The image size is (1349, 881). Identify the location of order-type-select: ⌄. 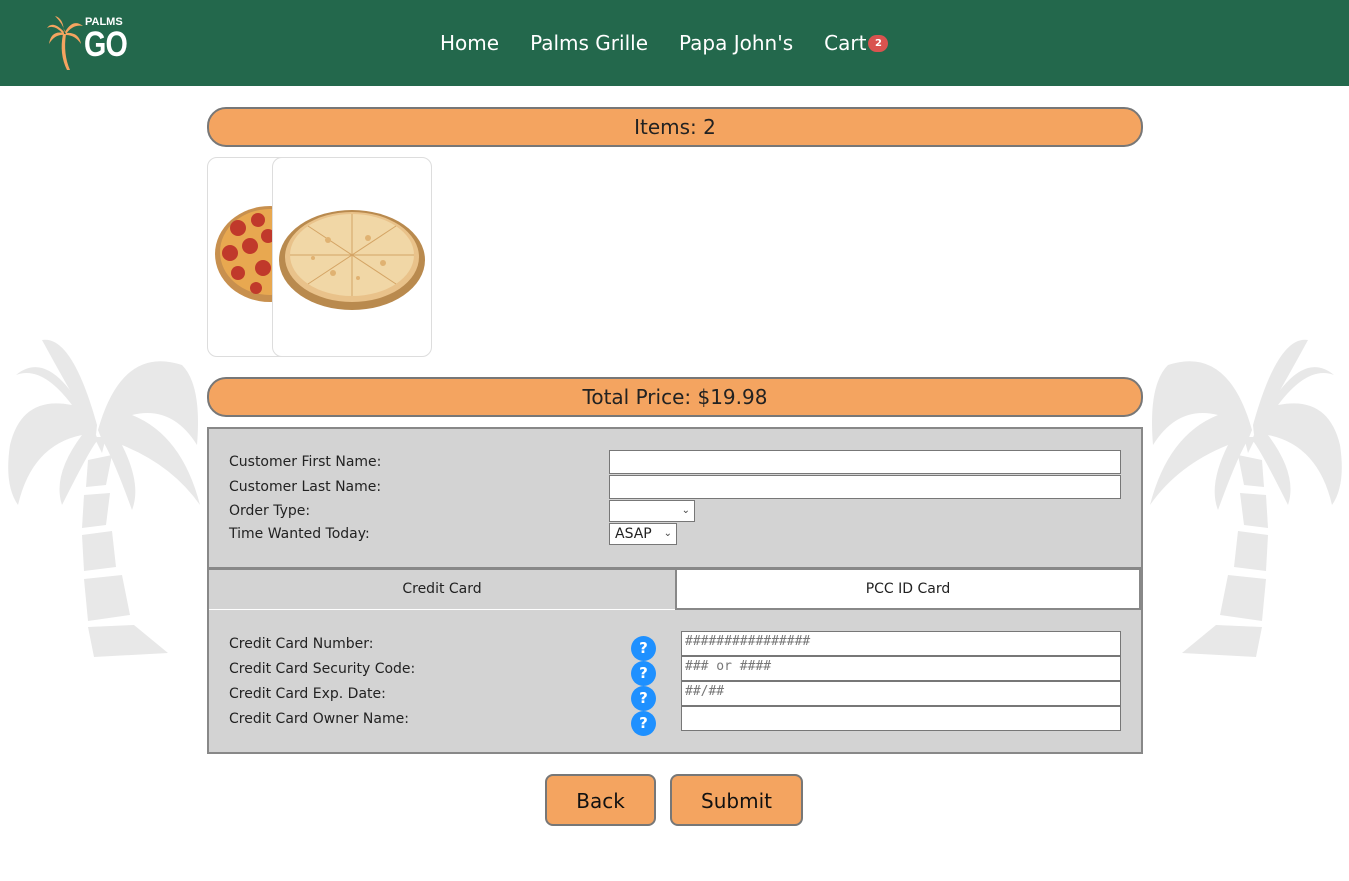
(652, 511).